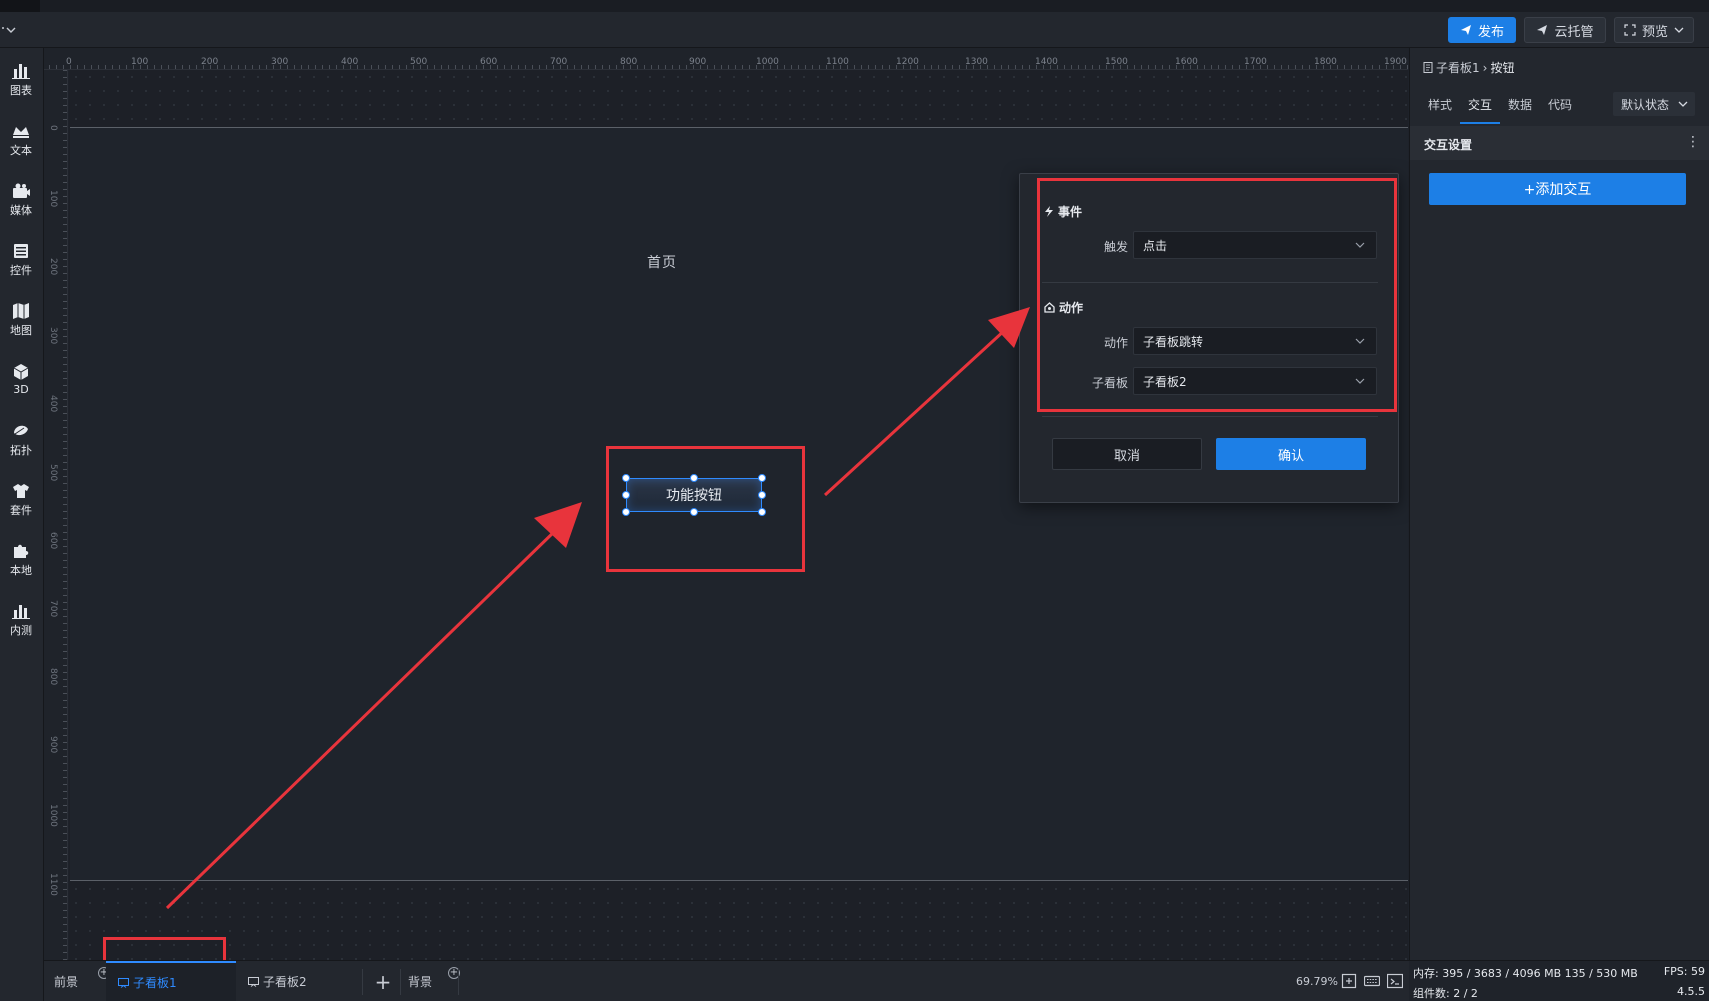 Image resolution: width=1709 pixels, height=1001 pixels. I want to click on section-title: 交互设置, so click(1448, 145).